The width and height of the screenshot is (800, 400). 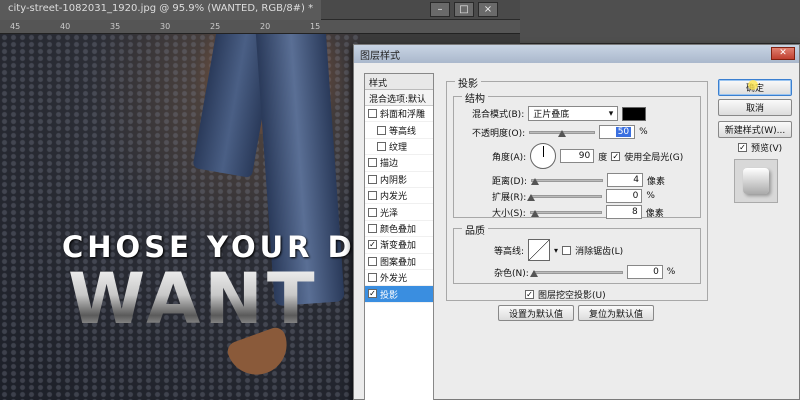 I want to click on close-button: ×, so click(x=488, y=9).